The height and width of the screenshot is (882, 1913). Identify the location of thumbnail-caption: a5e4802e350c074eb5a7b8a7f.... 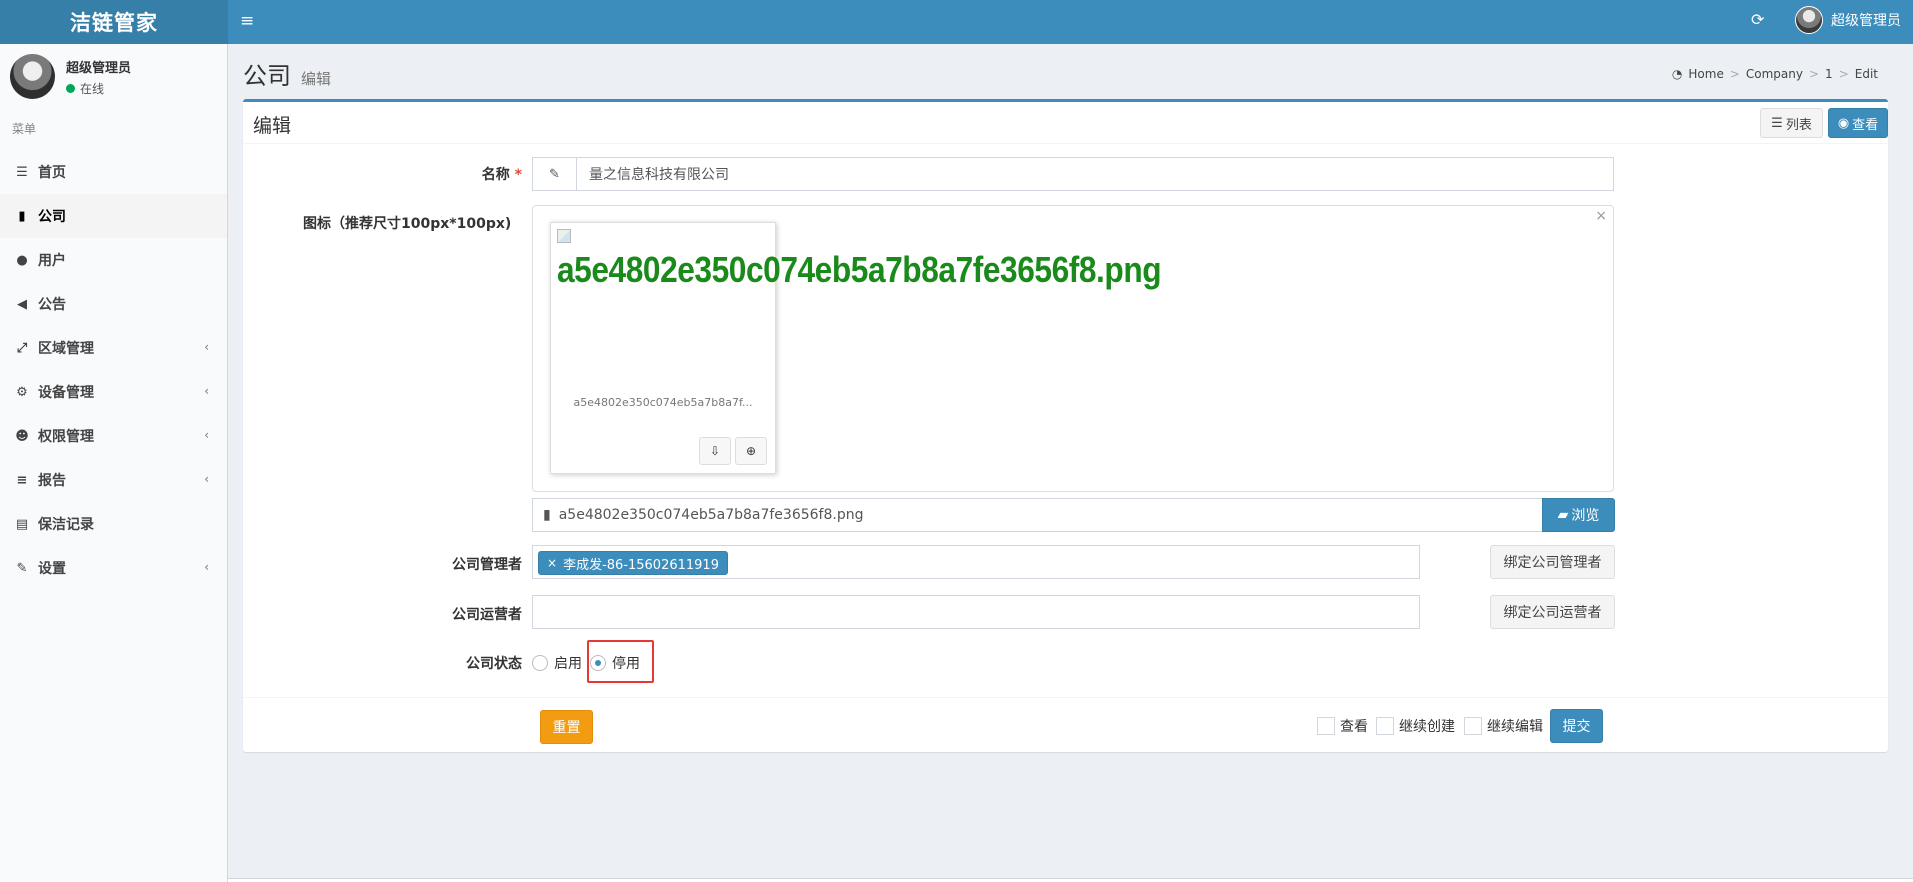
(663, 402).